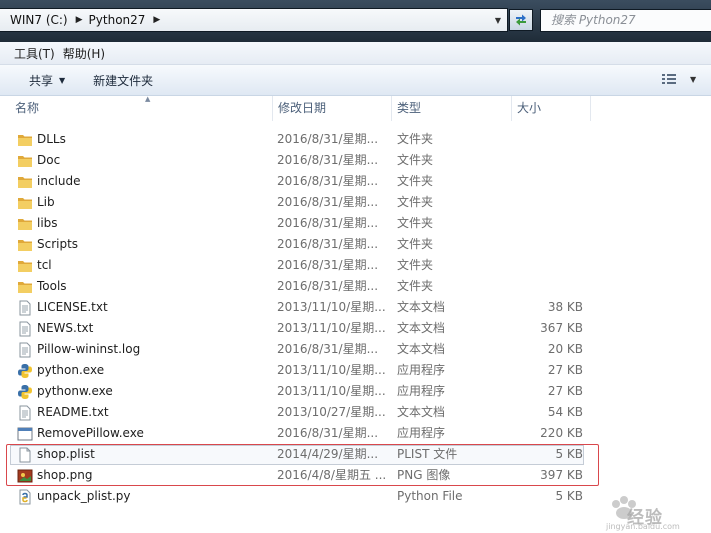 The height and width of the screenshot is (533, 711). I want to click on breadcrumb-folder: Python27 ▶, so click(128, 20).